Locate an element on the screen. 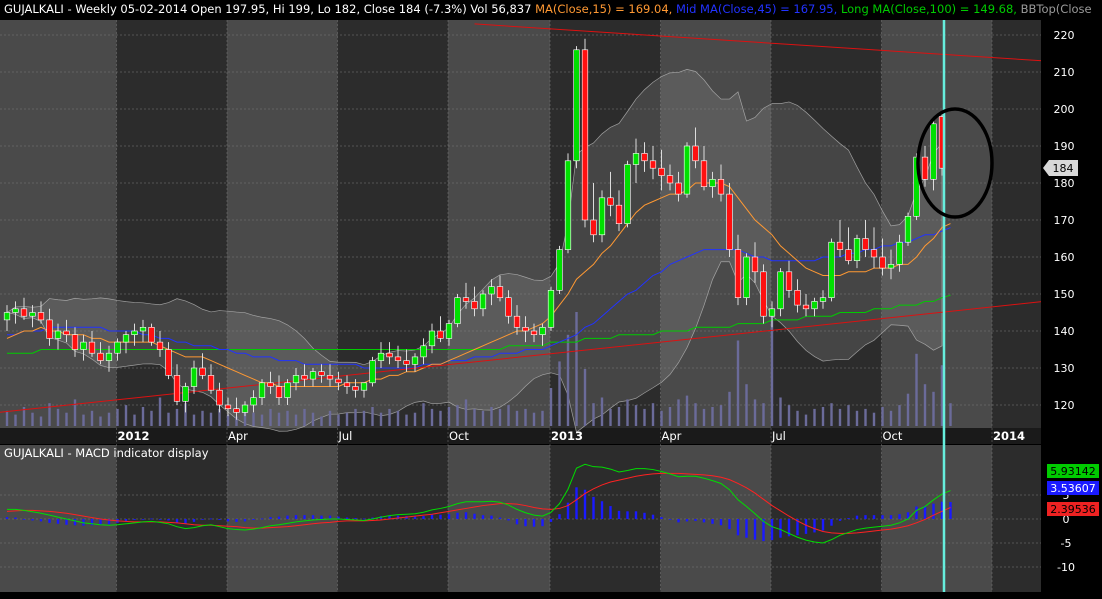 The image size is (1102, 599). price-tick-label: 160 is located at coordinates (1064, 257).